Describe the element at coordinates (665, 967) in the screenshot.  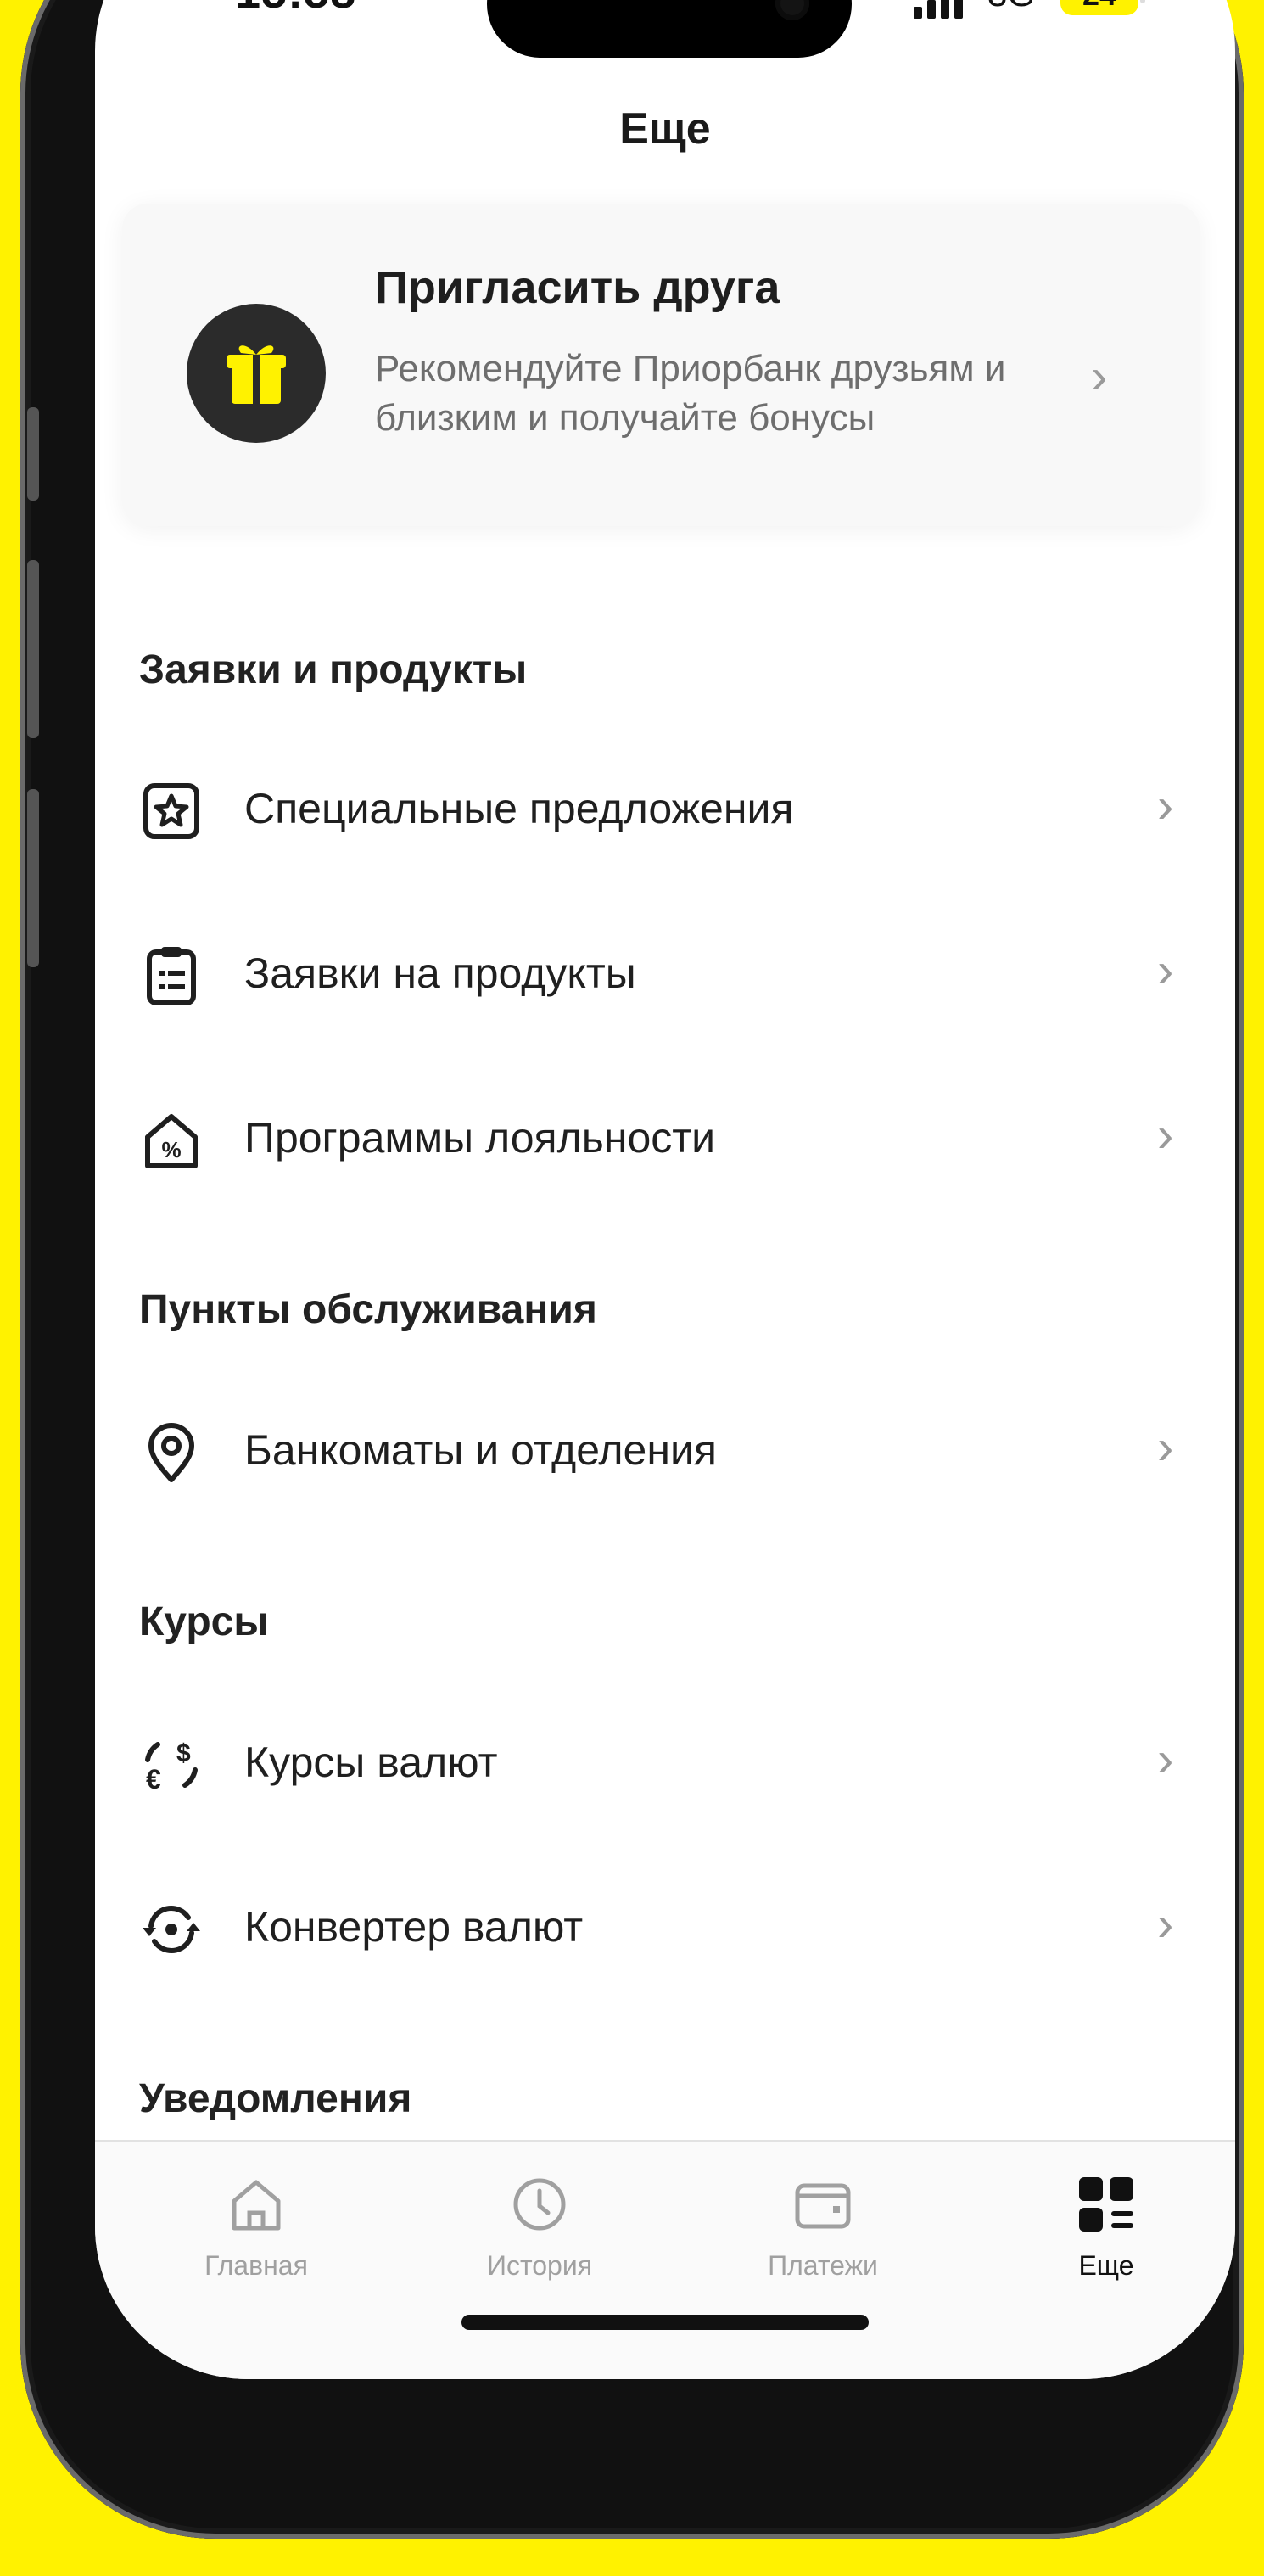
I see `menu-item-product-requests: Заявки на продукты ›` at that location.